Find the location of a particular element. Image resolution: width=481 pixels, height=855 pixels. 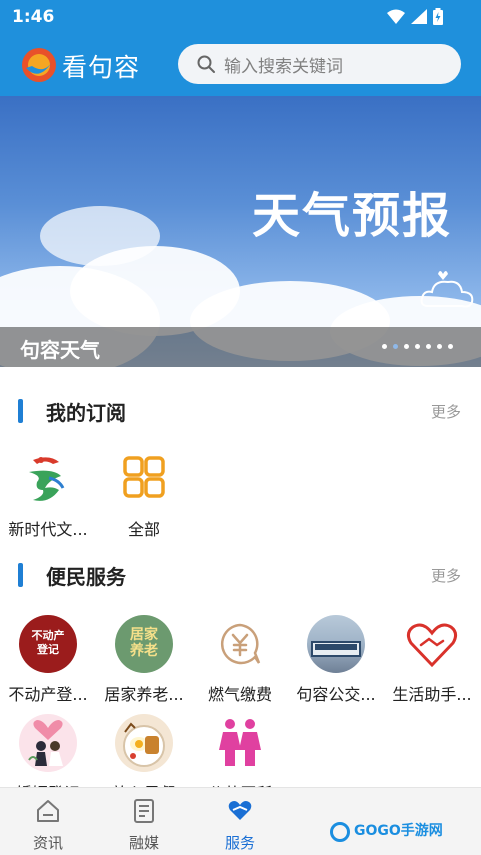

tab-label: 融媒 is located at coordinates (143, 843).